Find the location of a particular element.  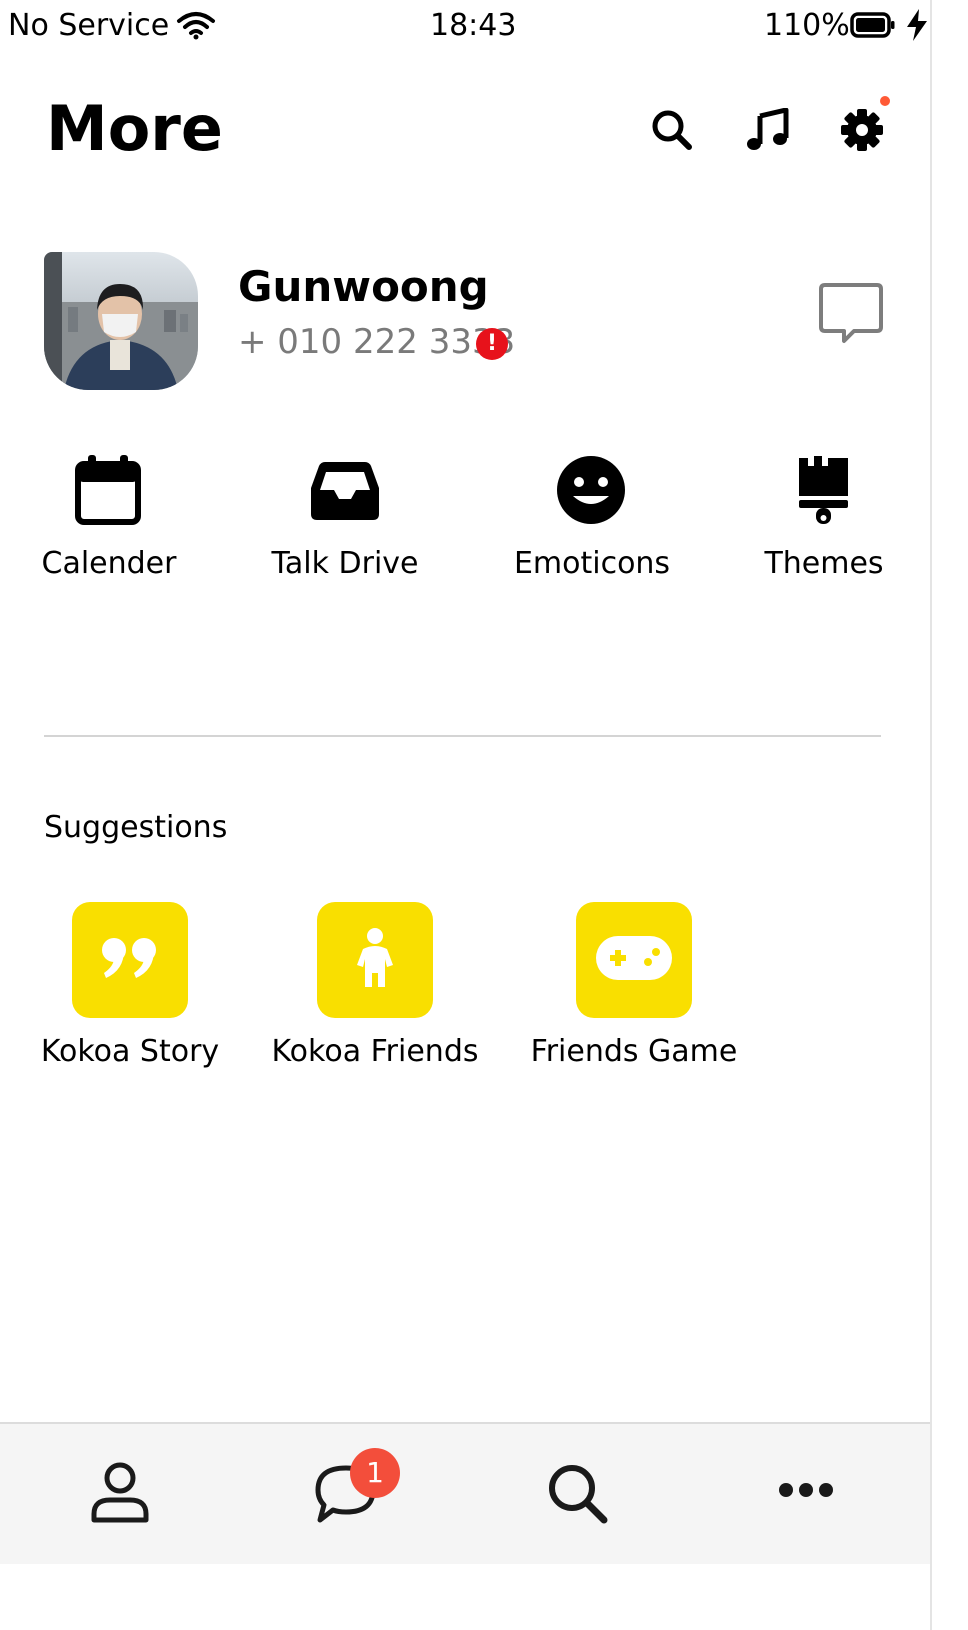

suggestion-kokoa-story: Kokoa Story is located at coordinates (130, 985).